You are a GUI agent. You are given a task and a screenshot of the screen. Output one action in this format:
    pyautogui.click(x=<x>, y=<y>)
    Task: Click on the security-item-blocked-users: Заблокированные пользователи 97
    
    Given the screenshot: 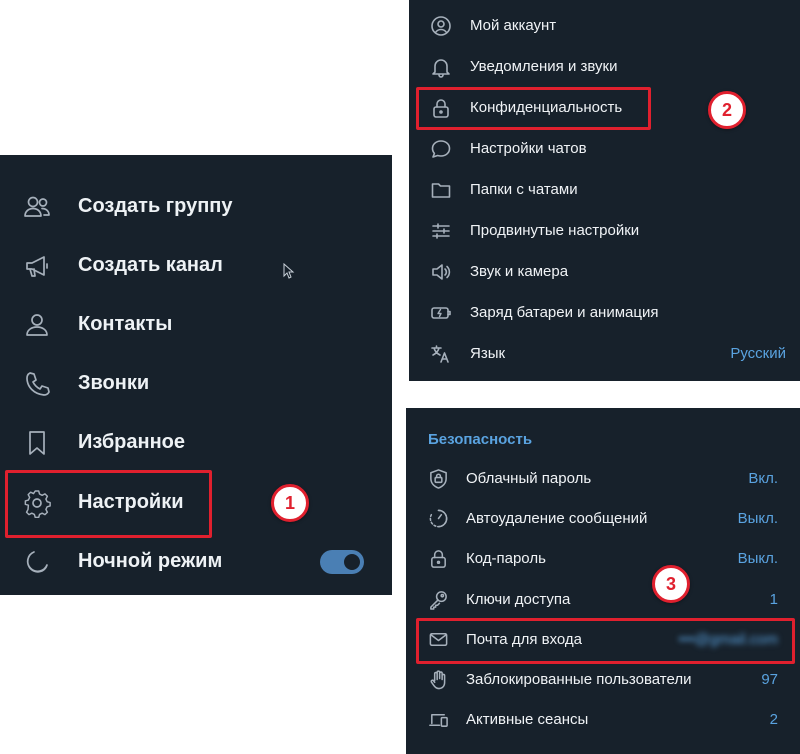 What is the action you would take?
    pyautogui.click(x=603, y=680)
    